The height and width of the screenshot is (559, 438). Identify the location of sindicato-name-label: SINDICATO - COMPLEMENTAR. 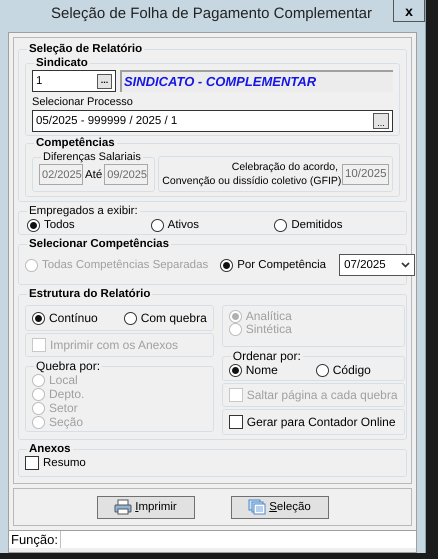
(256, 81).